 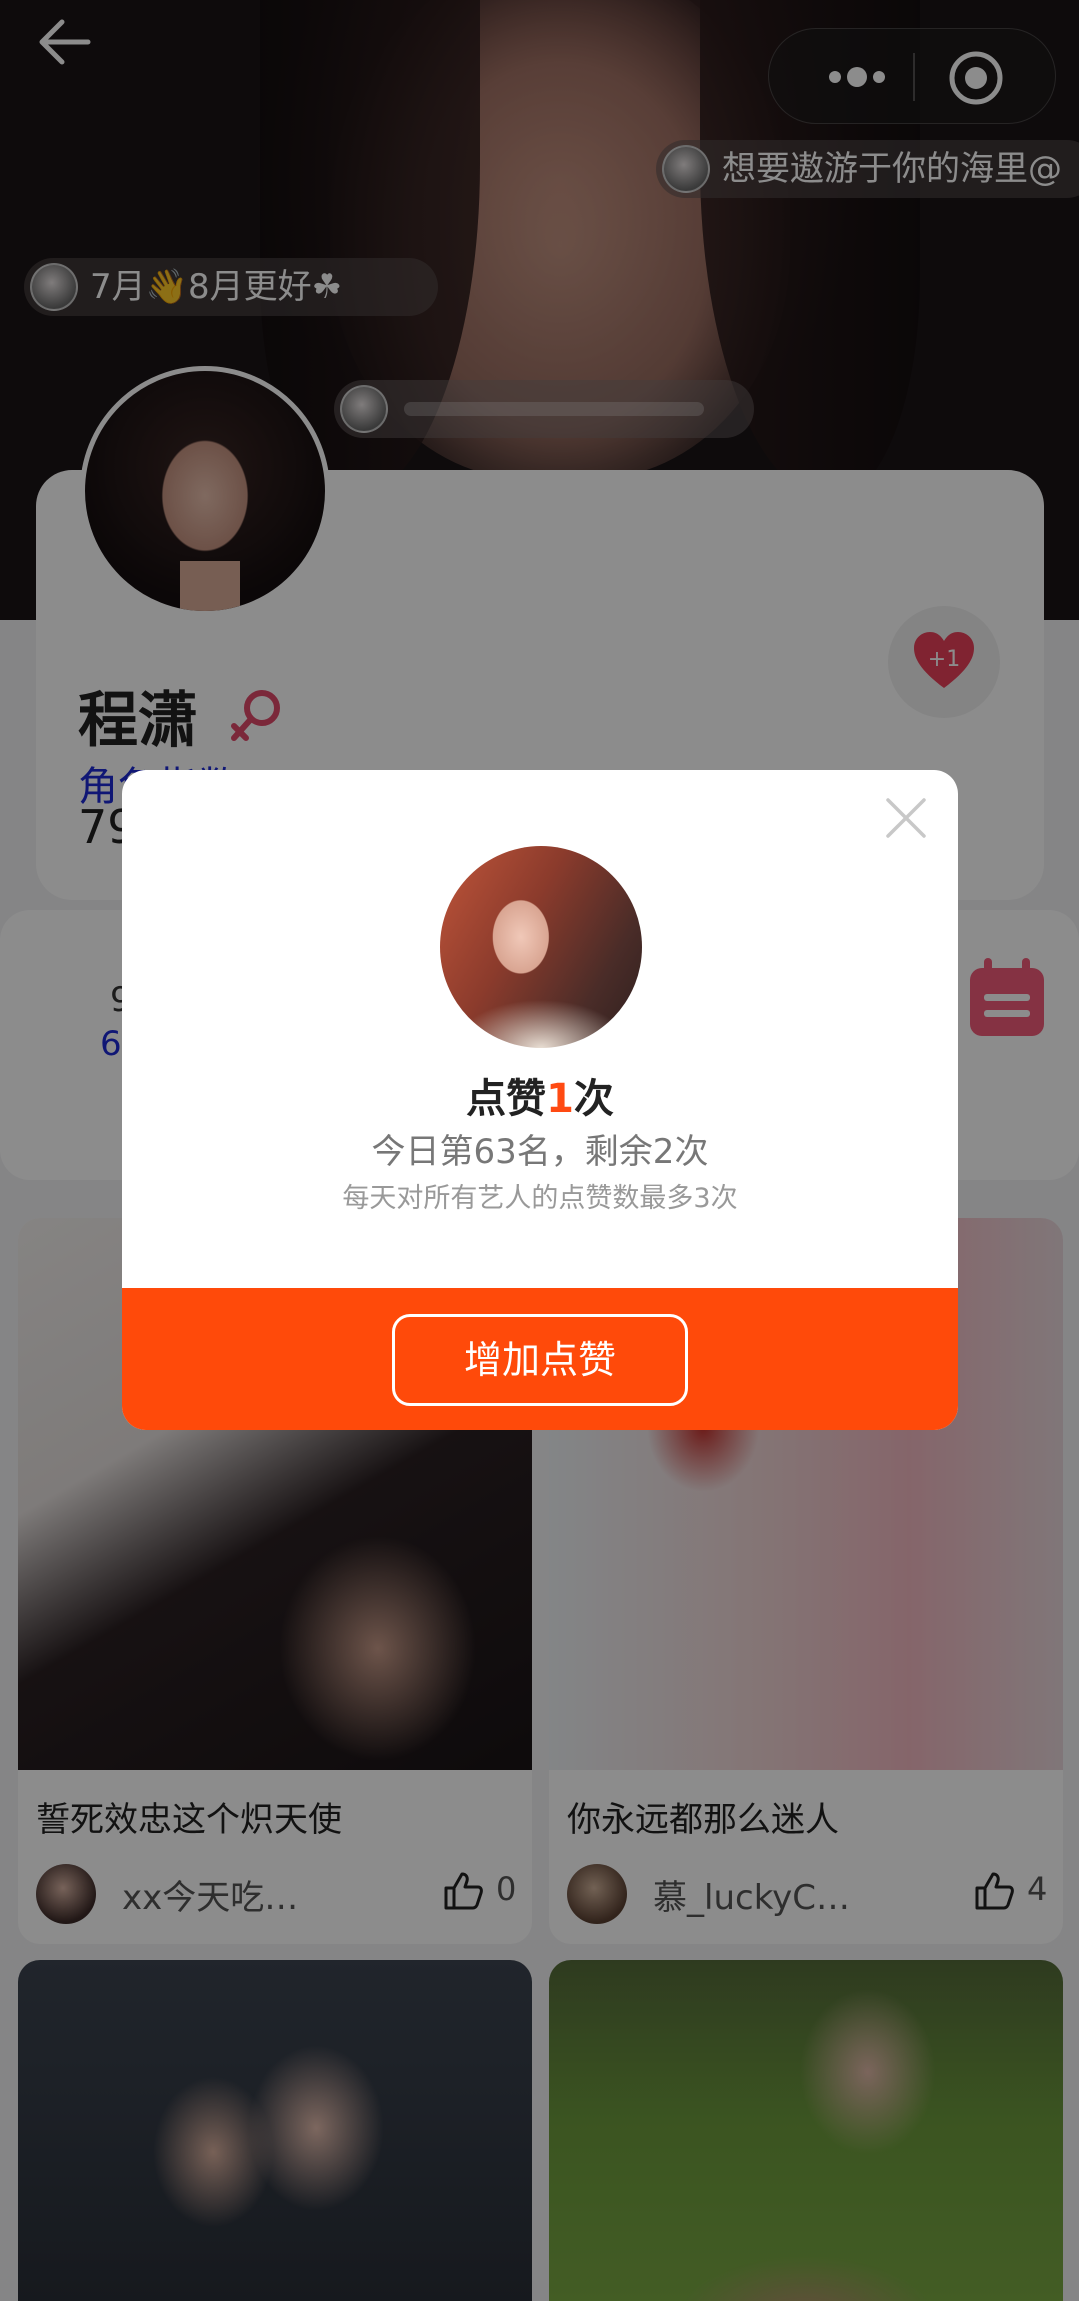 I want to click on close-x-icon, so click(x=906, y=818).